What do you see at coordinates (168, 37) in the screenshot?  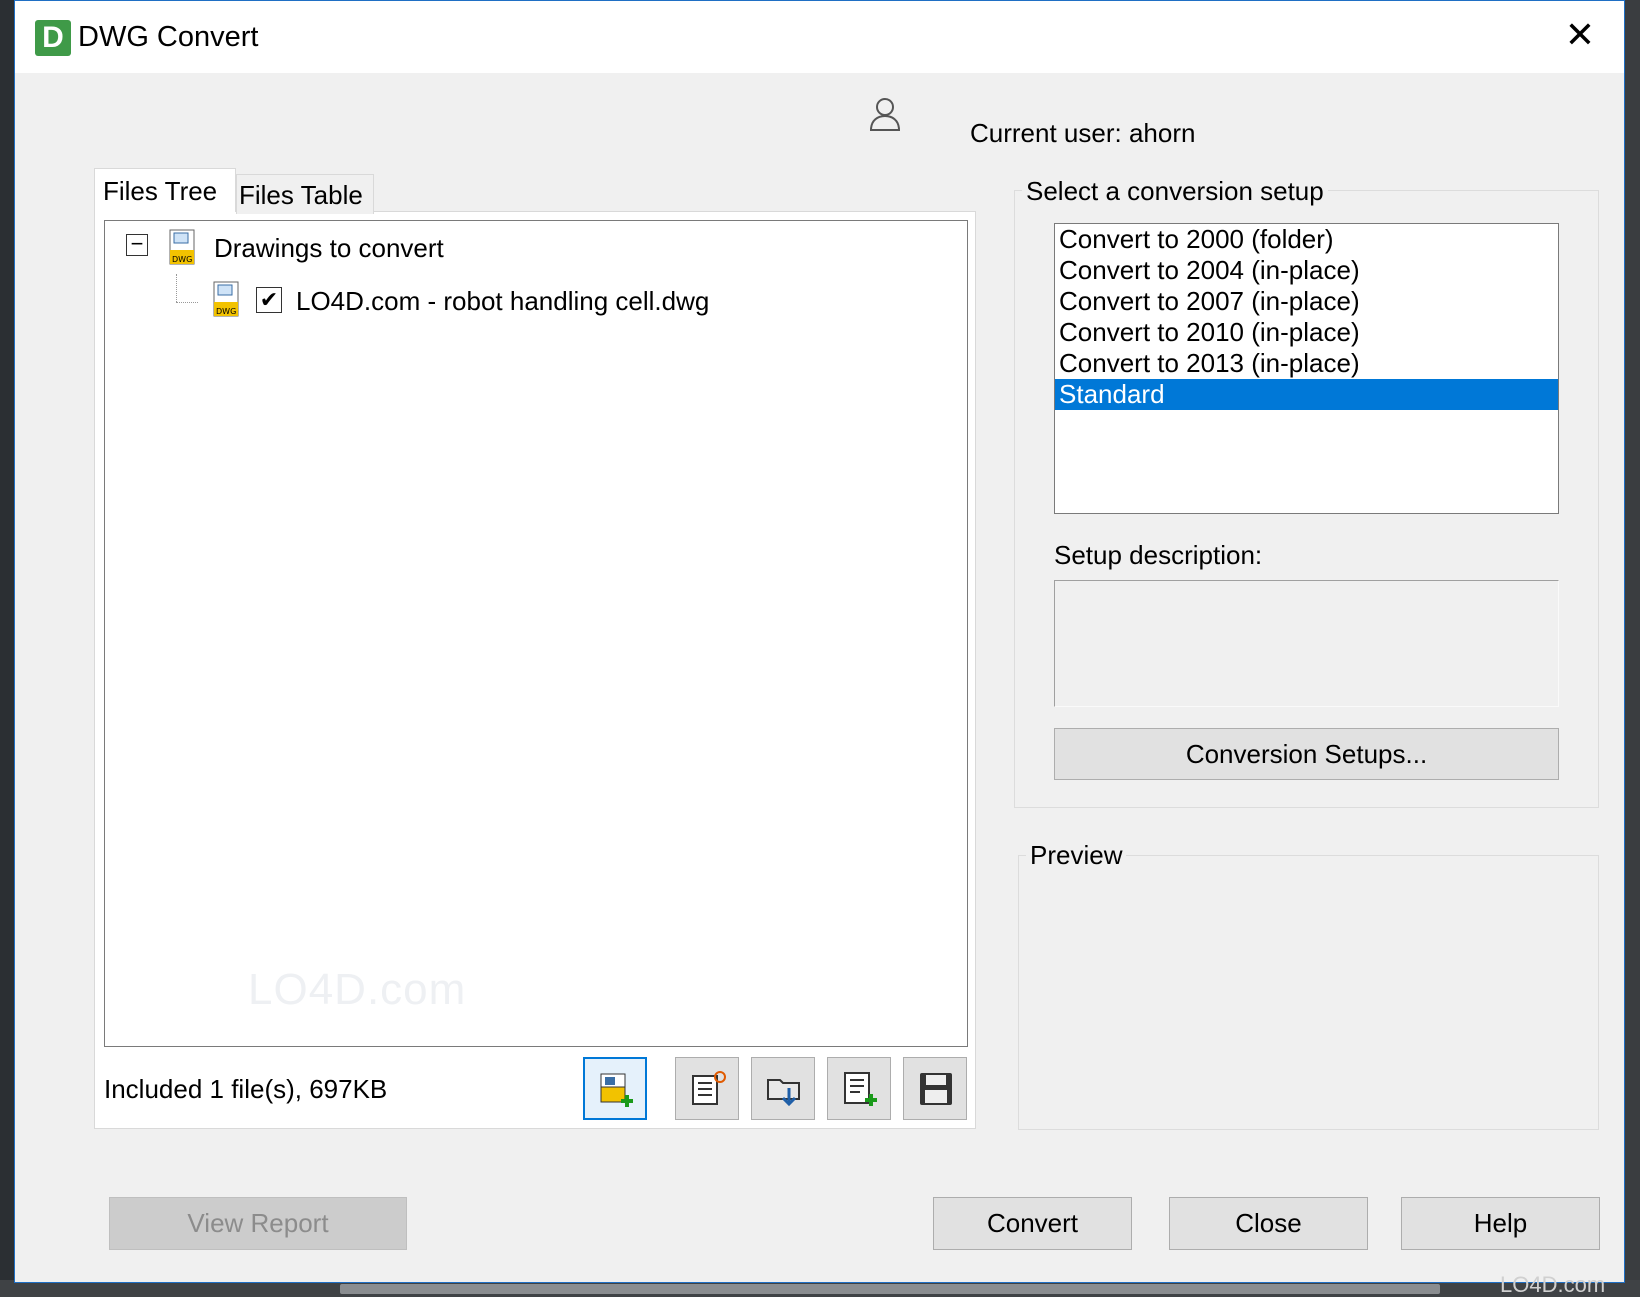 I see `window-title: DWG Convert` at bounding box center [168, 37].